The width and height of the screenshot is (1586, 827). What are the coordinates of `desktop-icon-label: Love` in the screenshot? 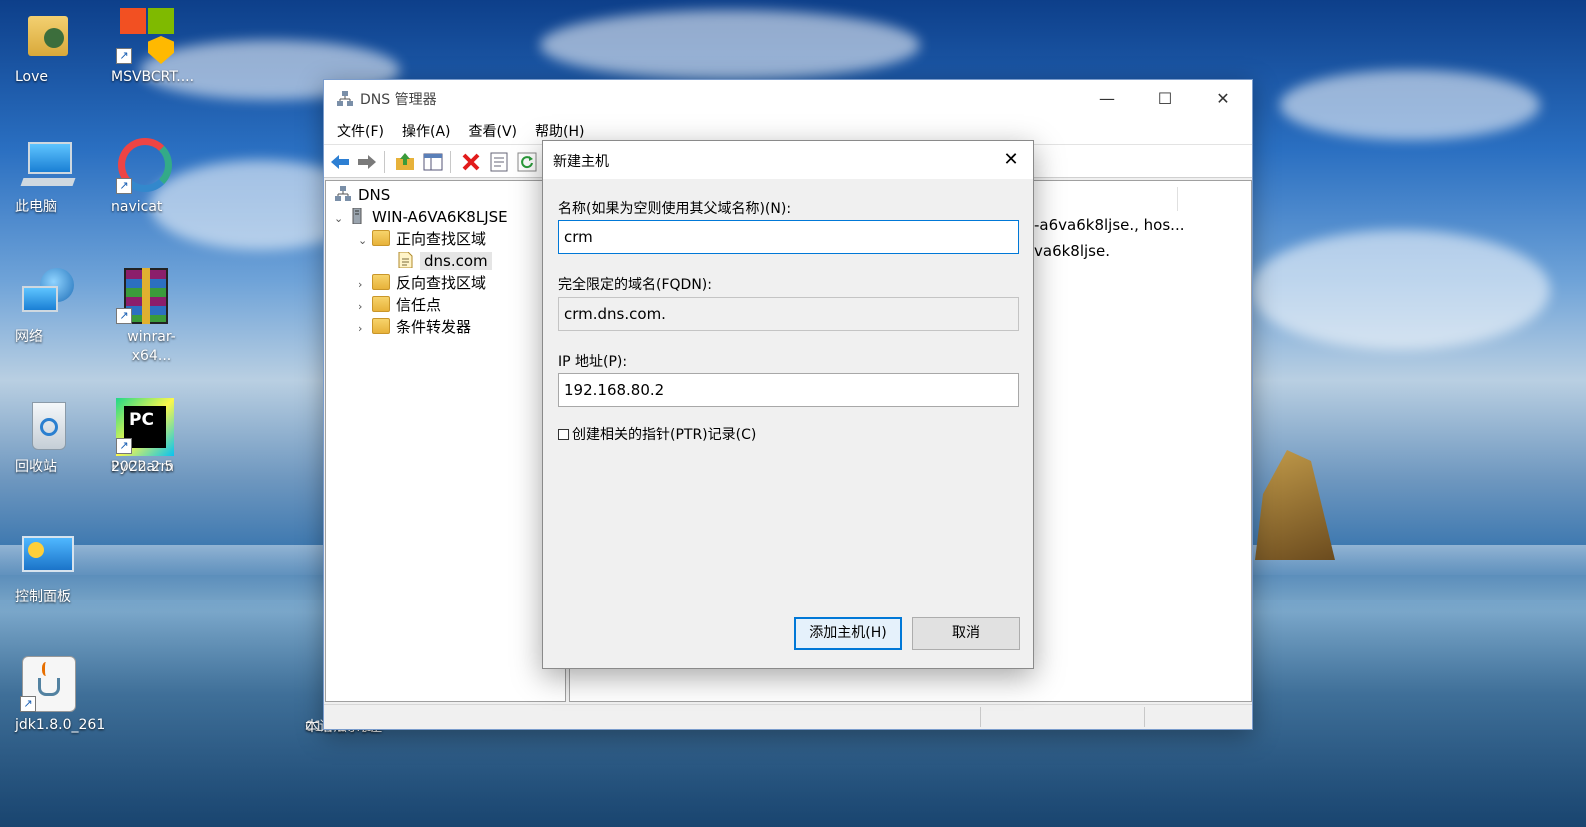 It's located at (32, 77).